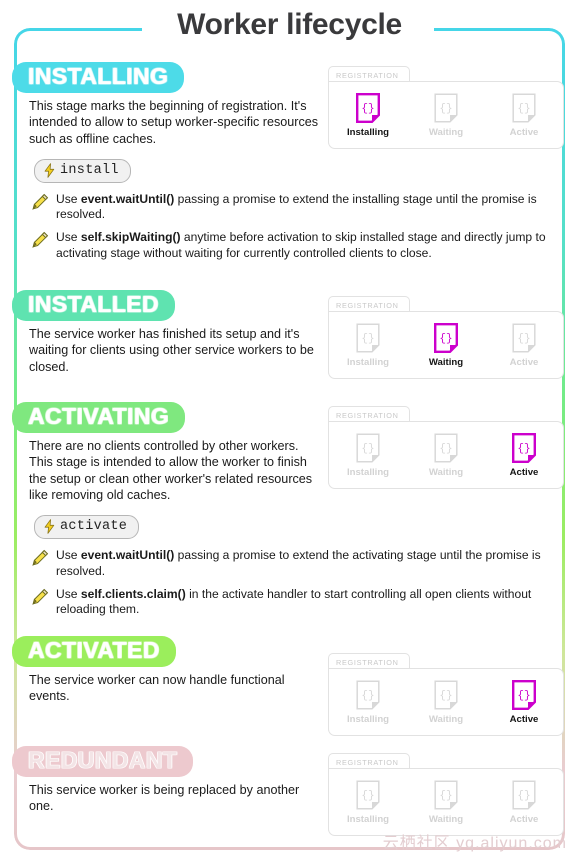 The width and height of the screenshot is (579, 867). I want to click on event-badge-activate: activate, so click(87, 527).